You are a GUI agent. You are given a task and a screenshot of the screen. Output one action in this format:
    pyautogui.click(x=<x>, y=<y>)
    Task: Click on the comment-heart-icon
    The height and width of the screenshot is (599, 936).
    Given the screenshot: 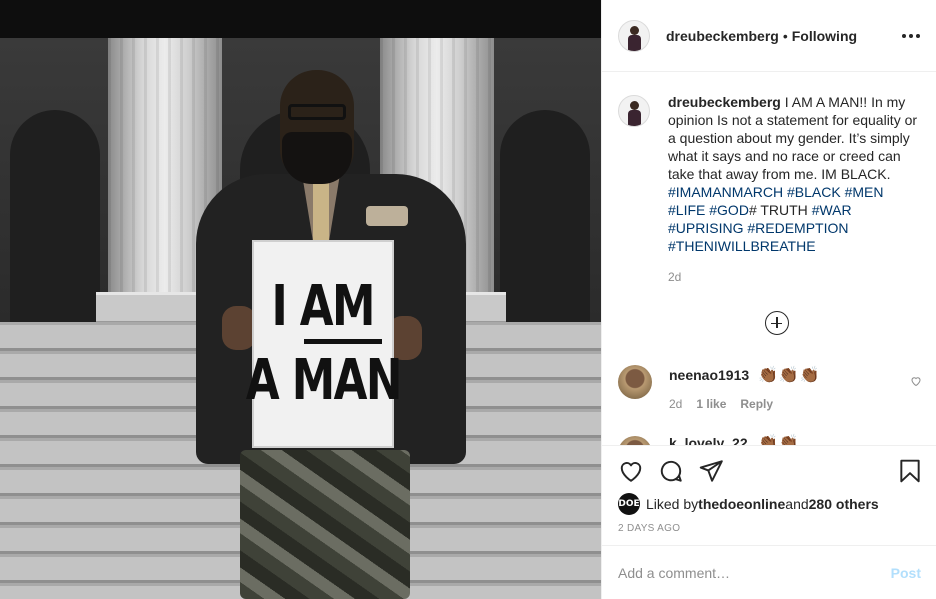 What is the action you would take?
    pyautogui.click(x=916, y=381)
    